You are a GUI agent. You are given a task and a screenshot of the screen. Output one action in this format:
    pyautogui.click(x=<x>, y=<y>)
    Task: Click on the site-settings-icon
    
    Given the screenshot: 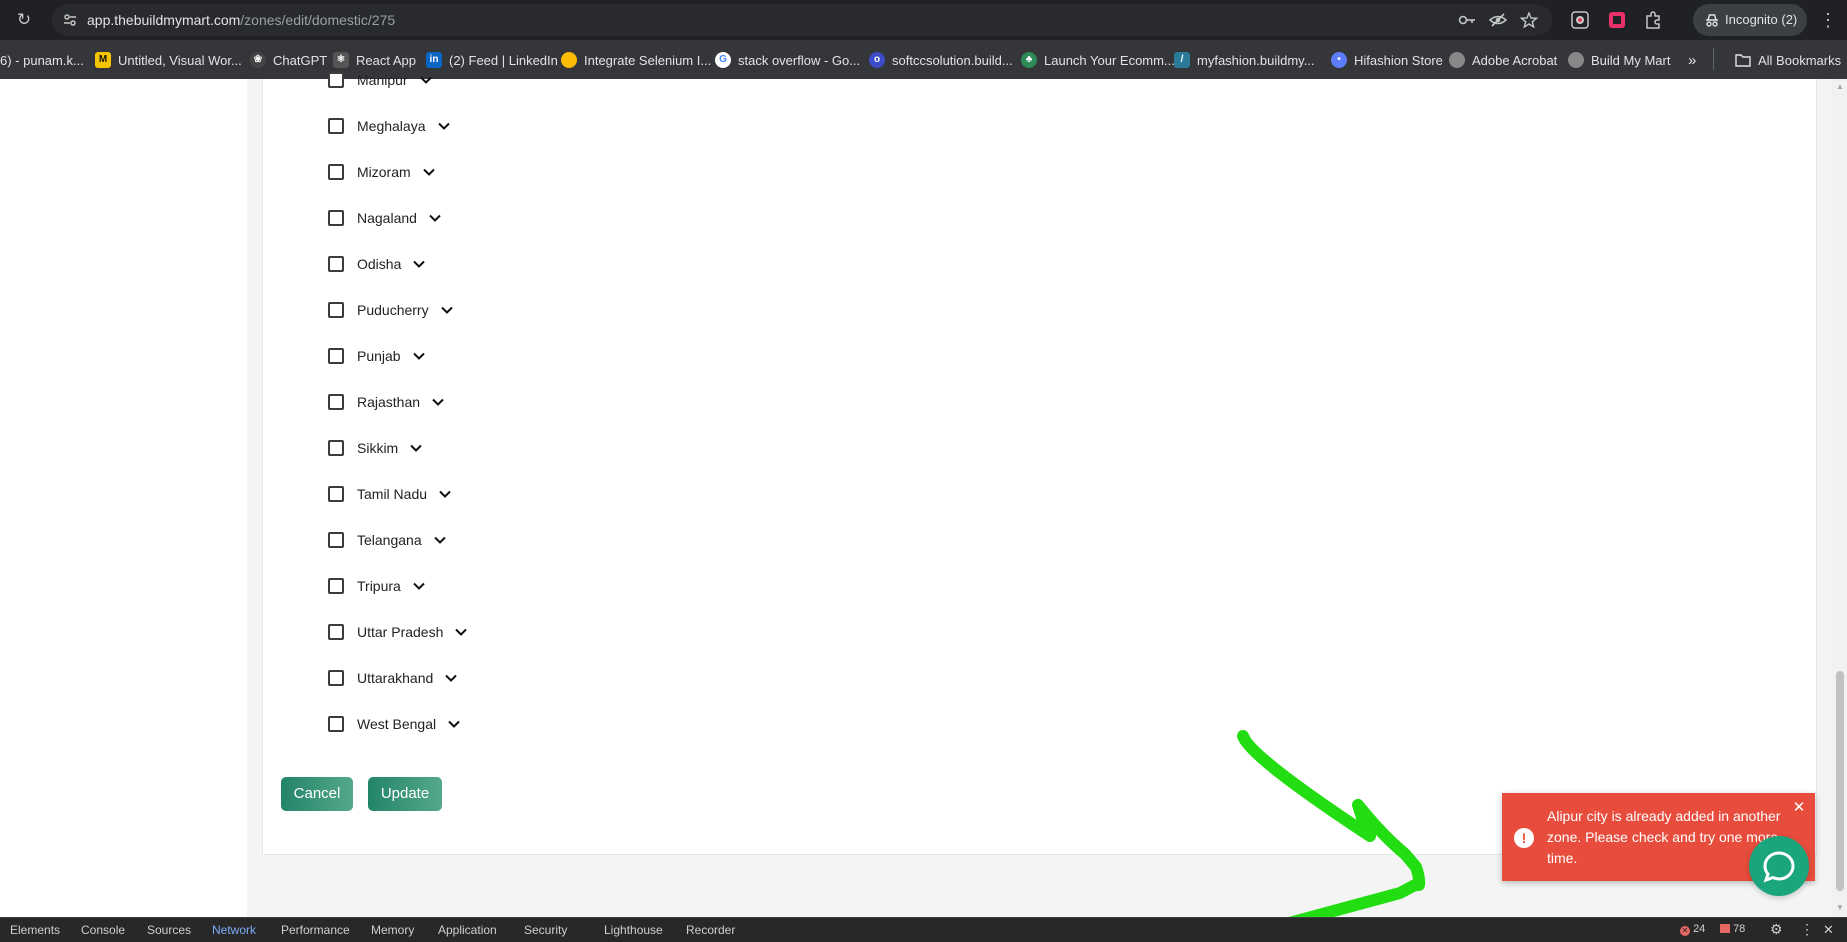 What is the action you would take?
    pyautogui.click(x=70, y=20)
    